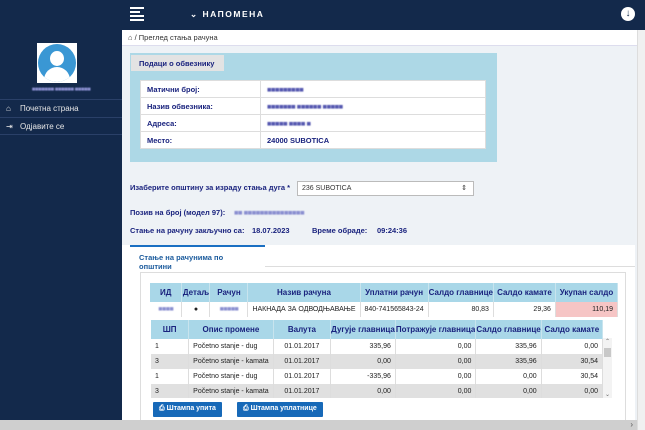  Describe the element at coordinates (373, 123) in the screenshot. I see `value: ■■■■■ ■■■■ ■` at that location.